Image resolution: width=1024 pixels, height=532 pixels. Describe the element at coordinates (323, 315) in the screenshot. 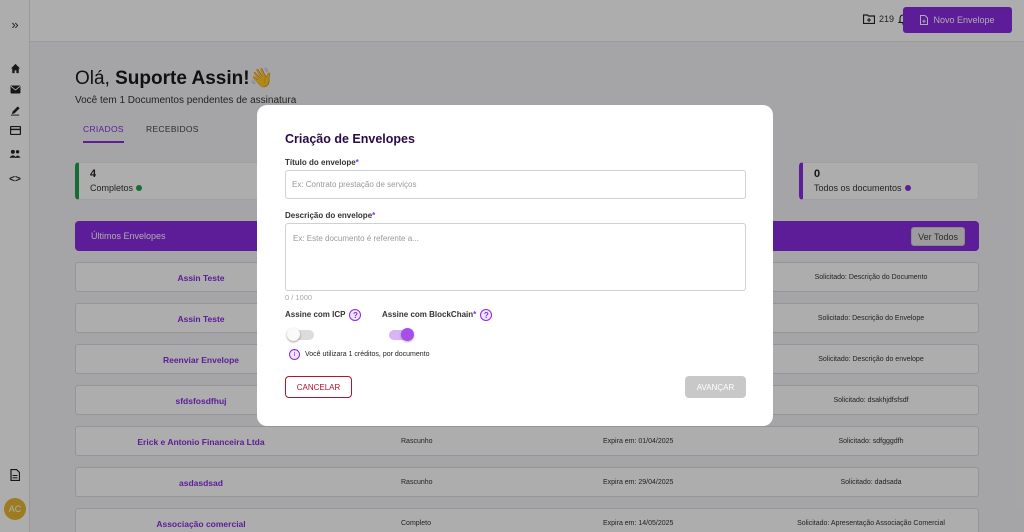

I see `icp-label: Assine com ICP?` at that location.